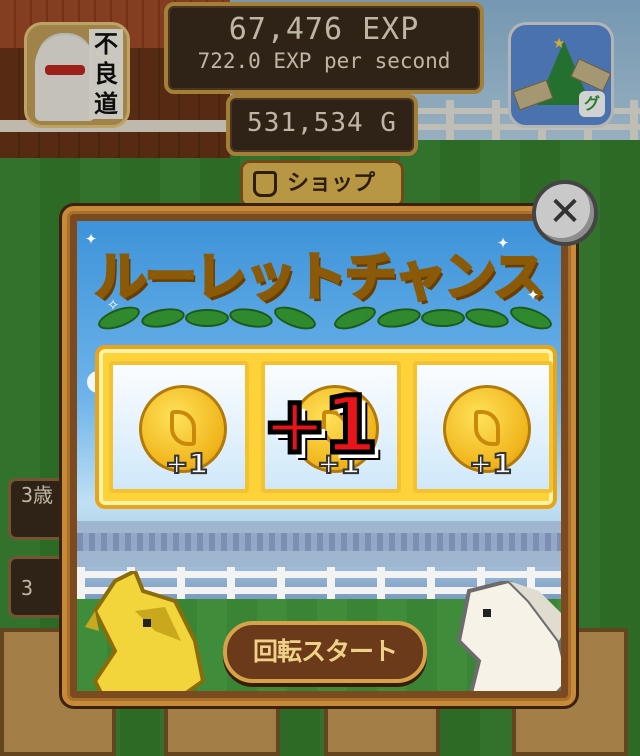 The image size is (640, 756). I want to click on grandstand, so click(319, 542).